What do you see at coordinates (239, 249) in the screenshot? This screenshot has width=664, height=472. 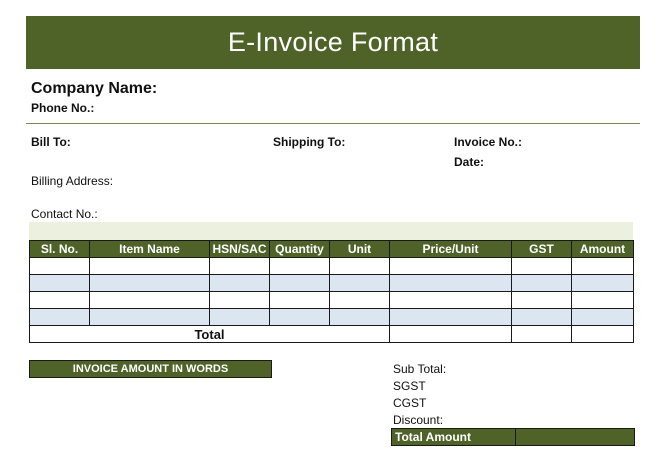 I see `col-hsn-sac: HSN/SAC` at bounding box center [239, 249].